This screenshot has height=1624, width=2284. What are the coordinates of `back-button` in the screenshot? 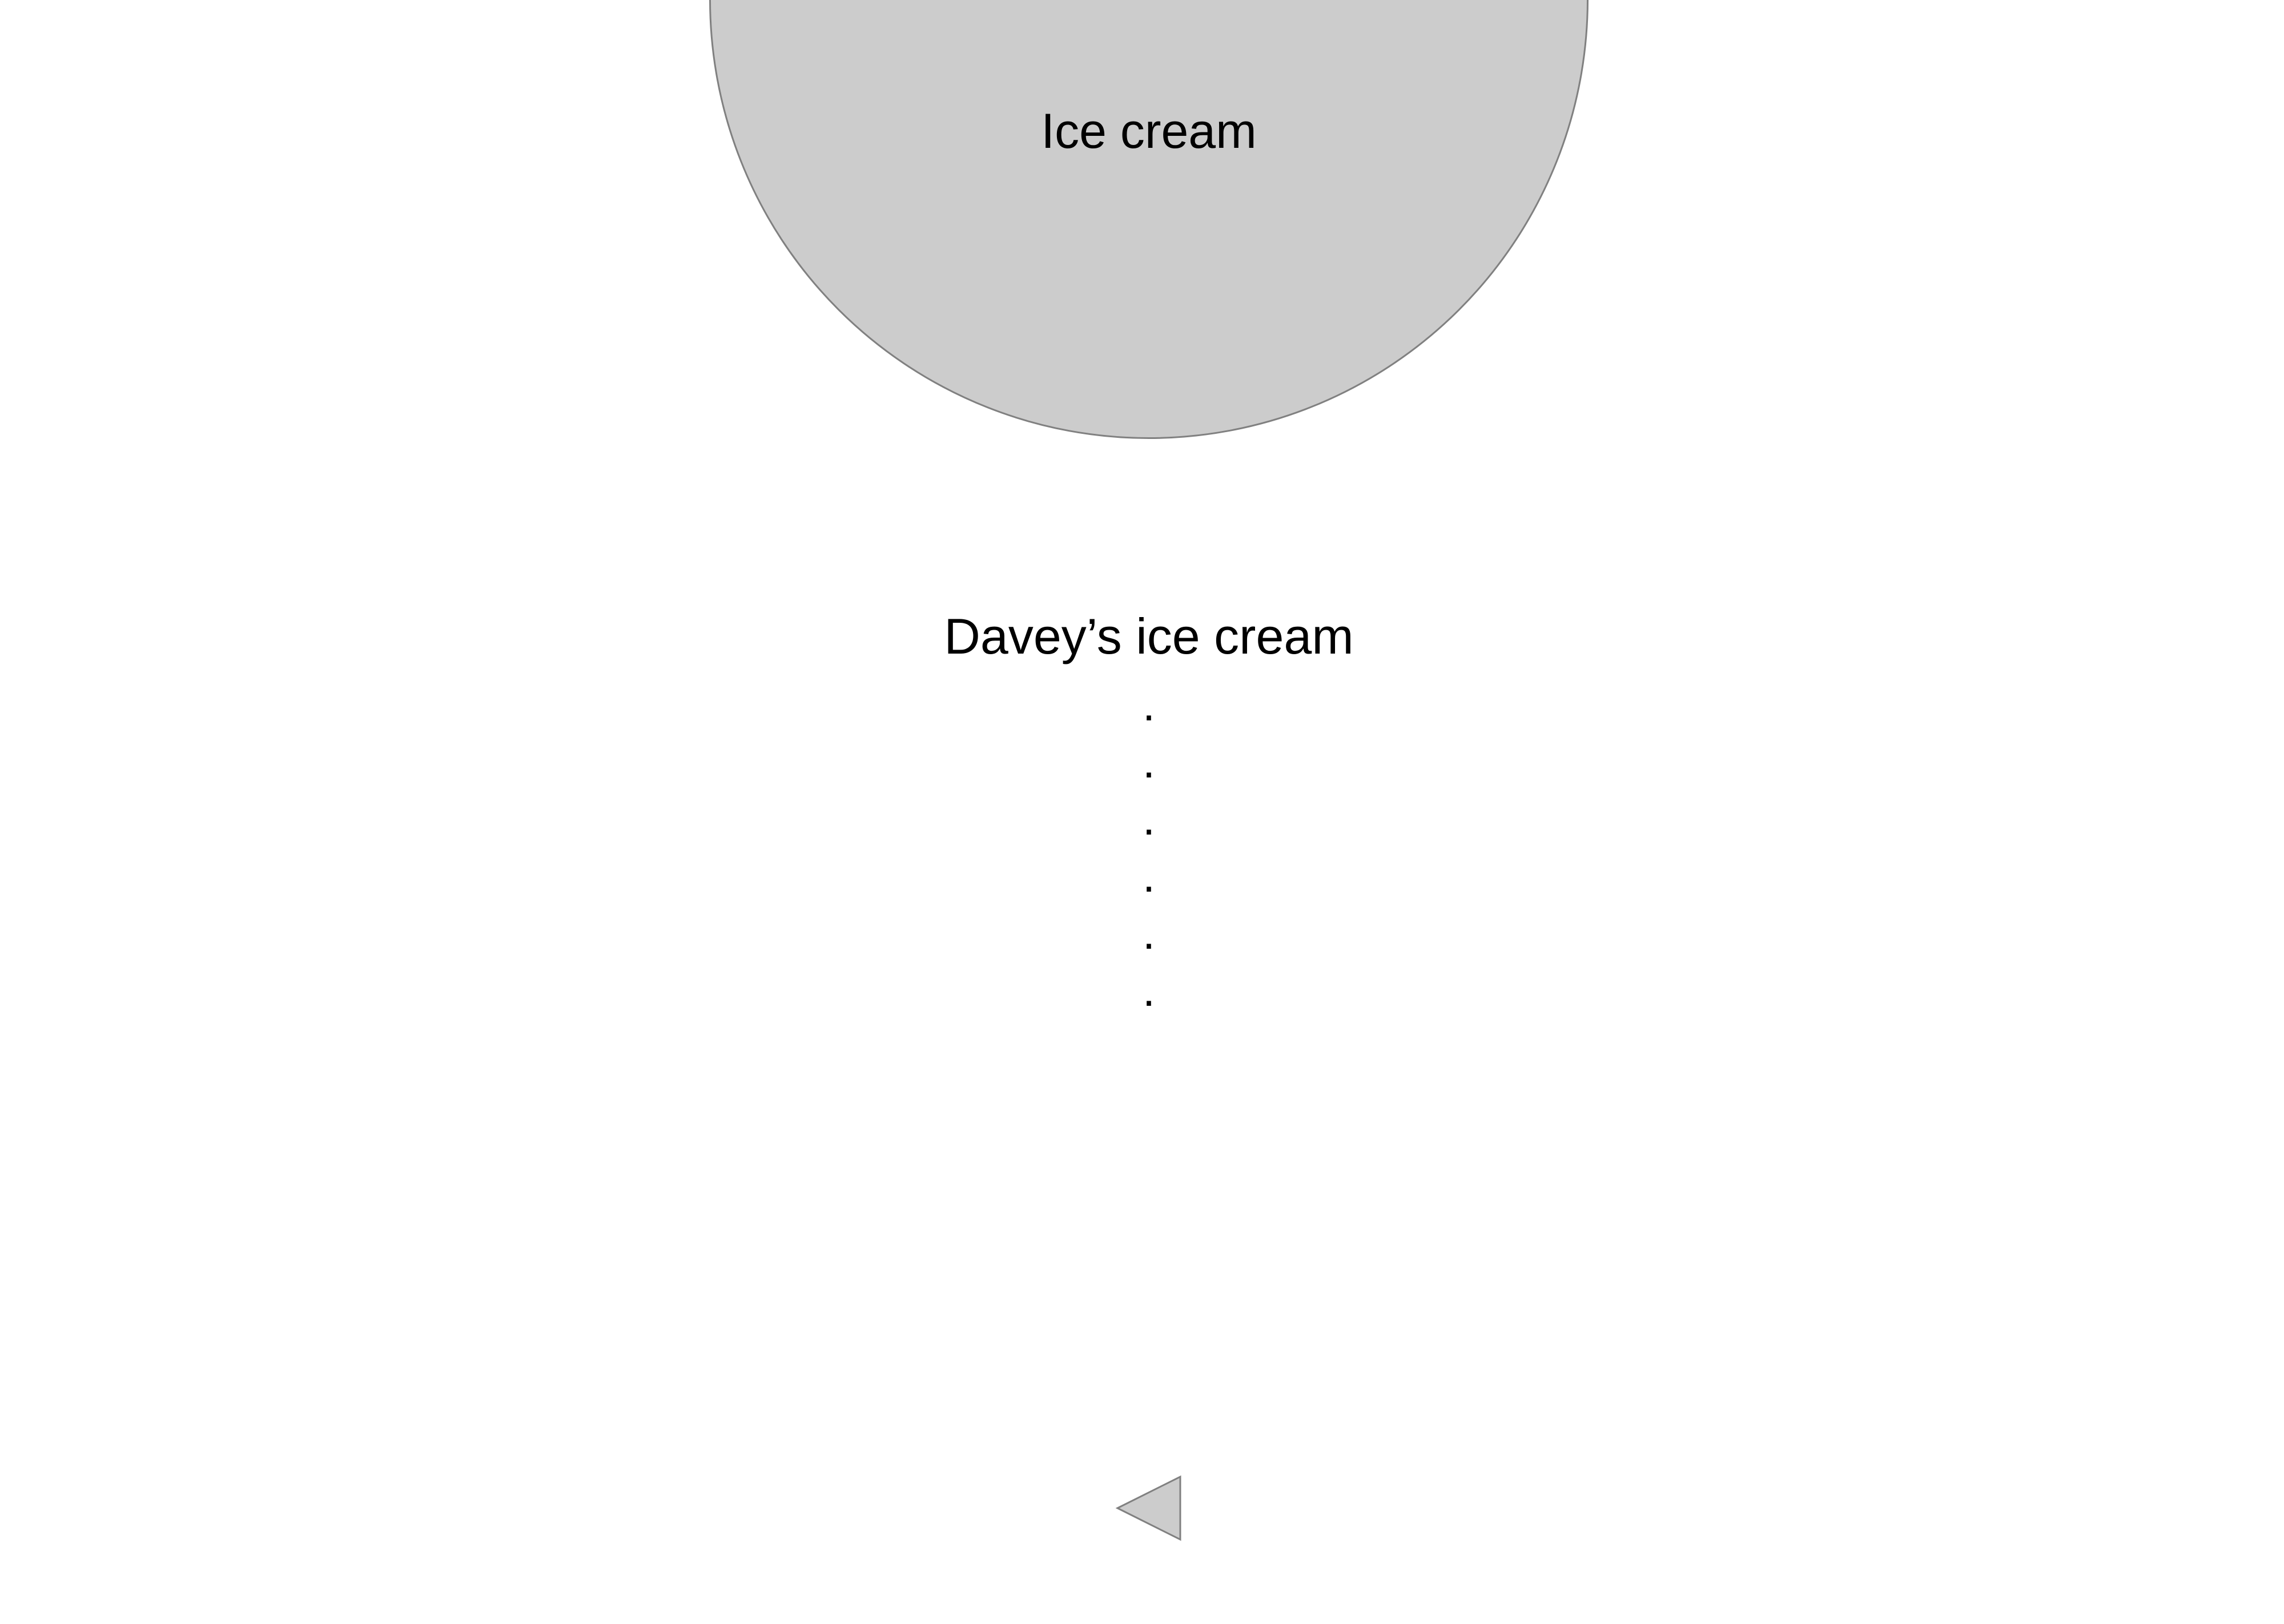 It's located at (1148, 1508).